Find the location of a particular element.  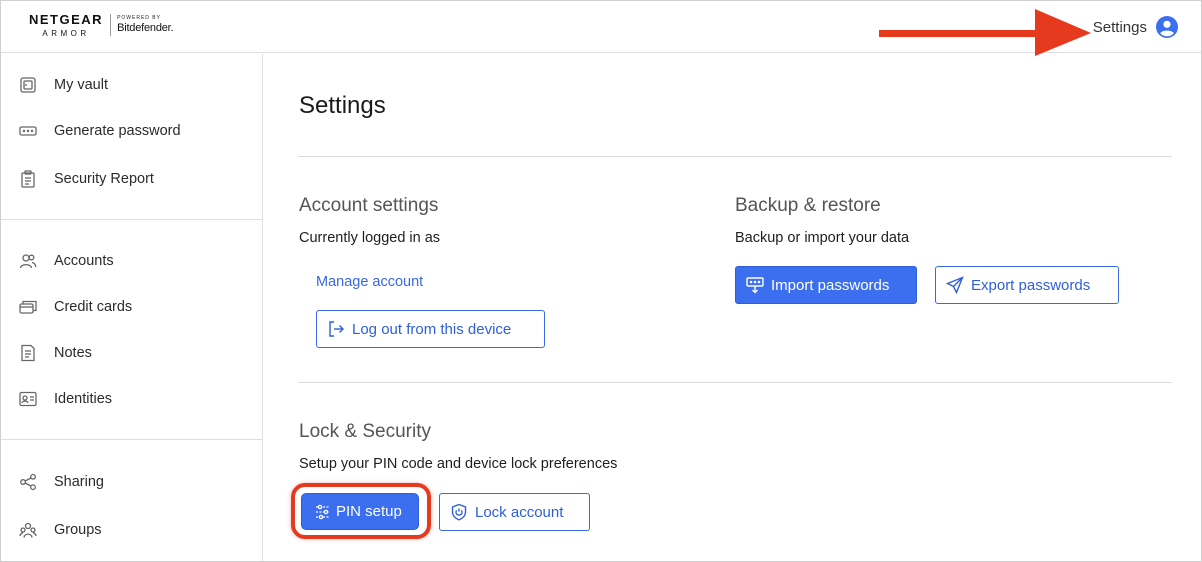

sidebar-item-label: Accounts is located at coordinates (84, 261).